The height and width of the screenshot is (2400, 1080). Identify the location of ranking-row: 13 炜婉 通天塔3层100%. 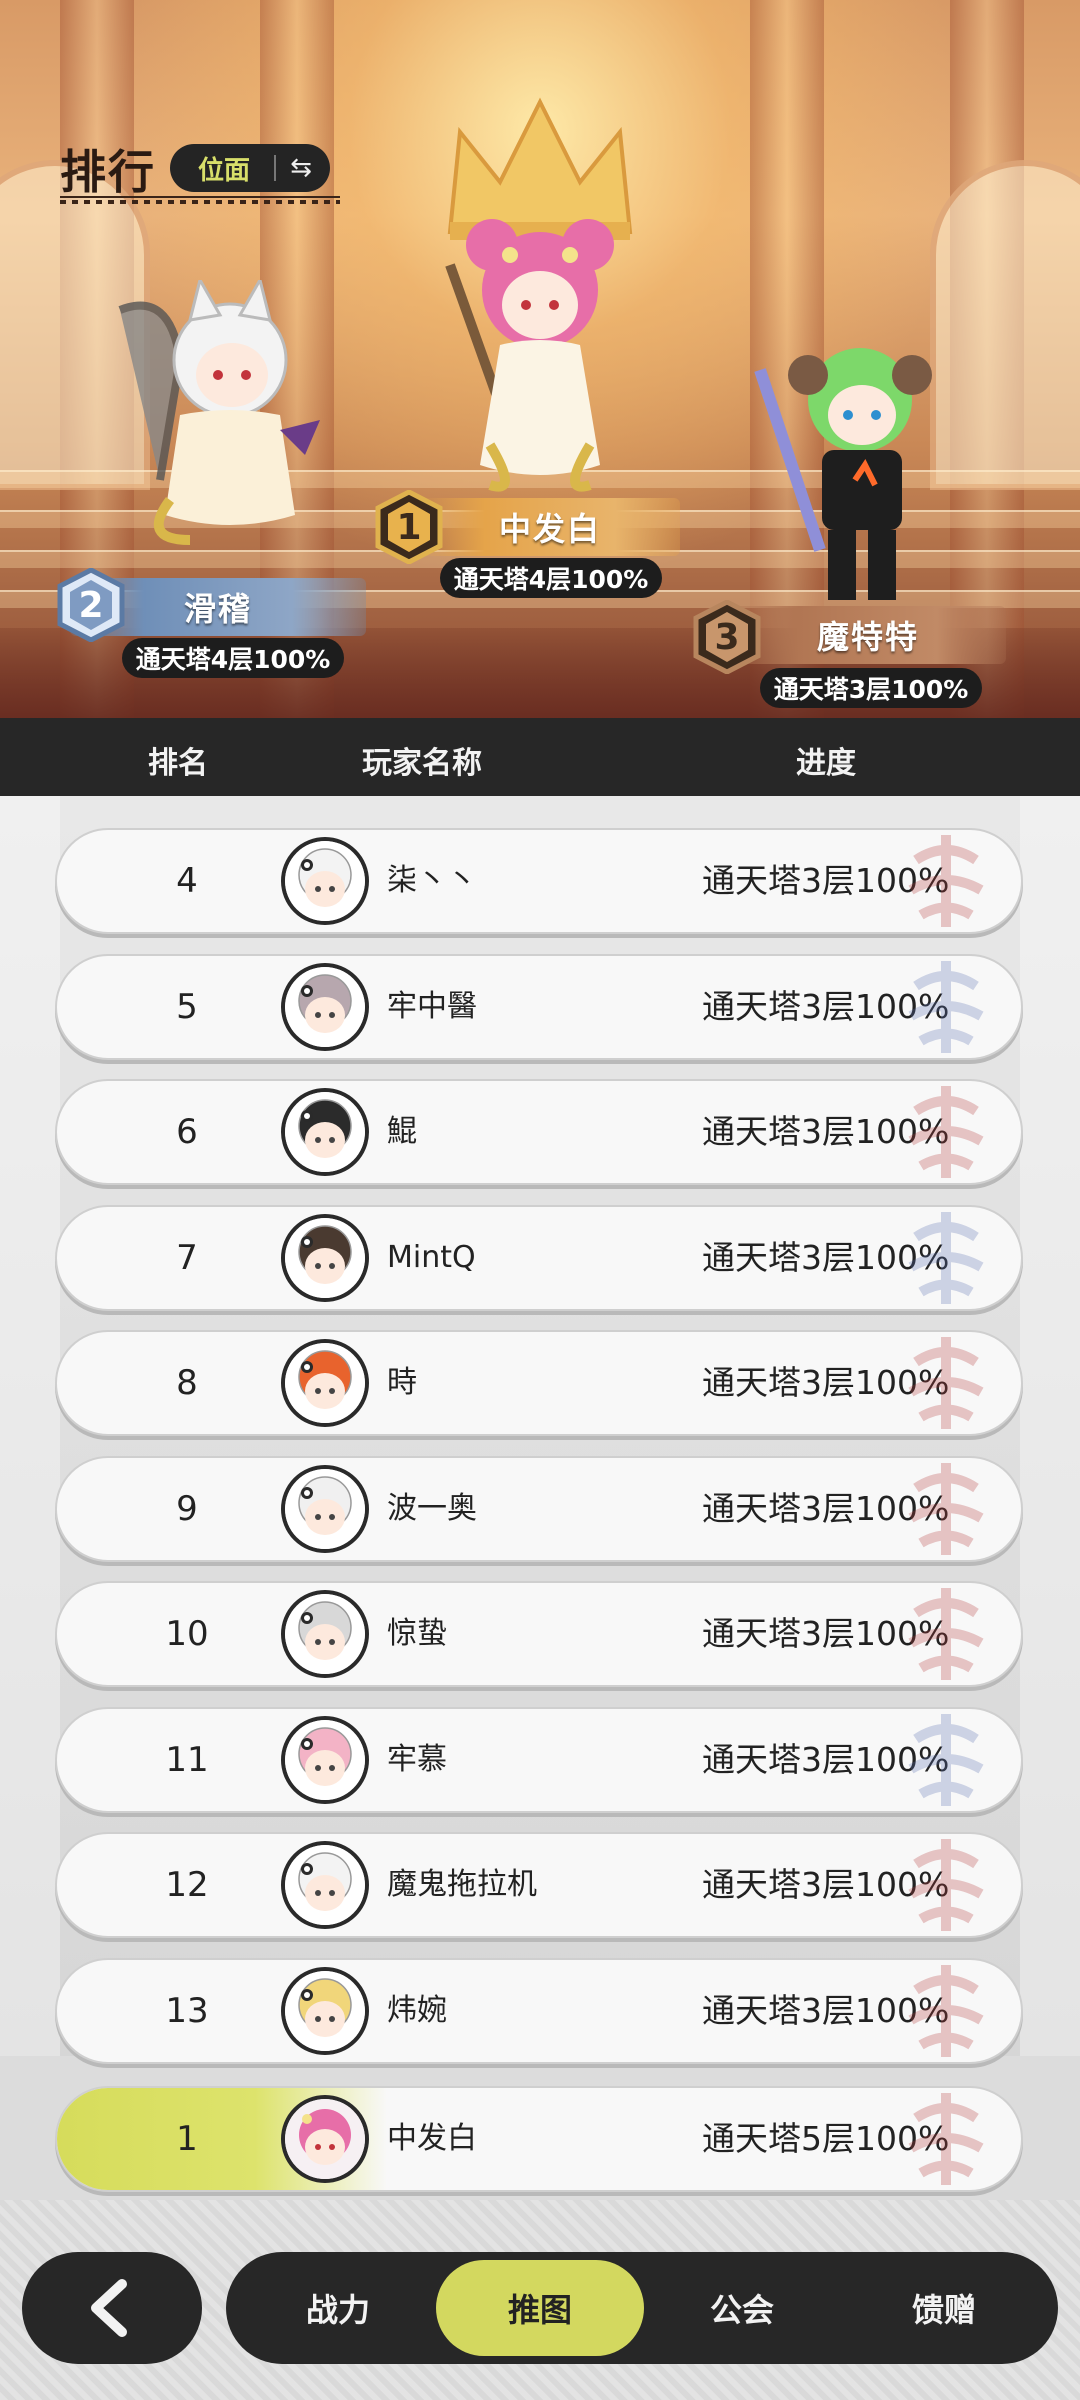
(539, 2010).